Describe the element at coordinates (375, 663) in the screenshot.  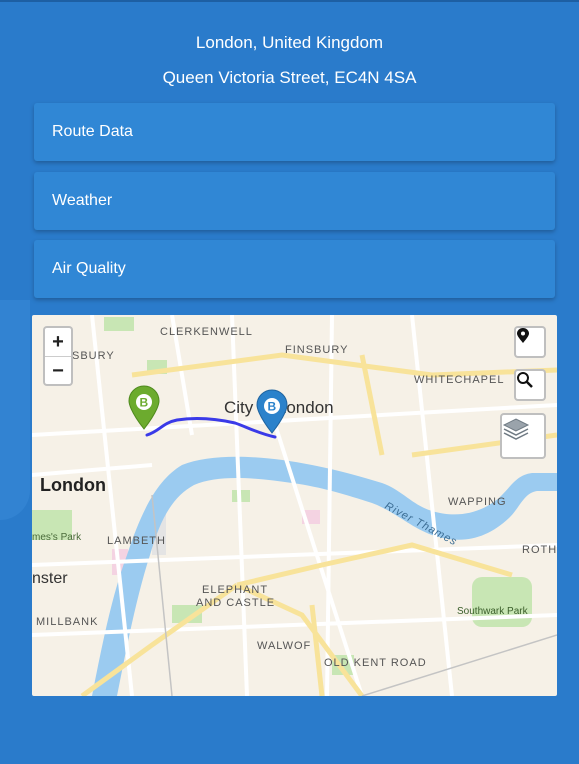
I see `label-old-kent-road: OLD KENT ROAD` at that location.